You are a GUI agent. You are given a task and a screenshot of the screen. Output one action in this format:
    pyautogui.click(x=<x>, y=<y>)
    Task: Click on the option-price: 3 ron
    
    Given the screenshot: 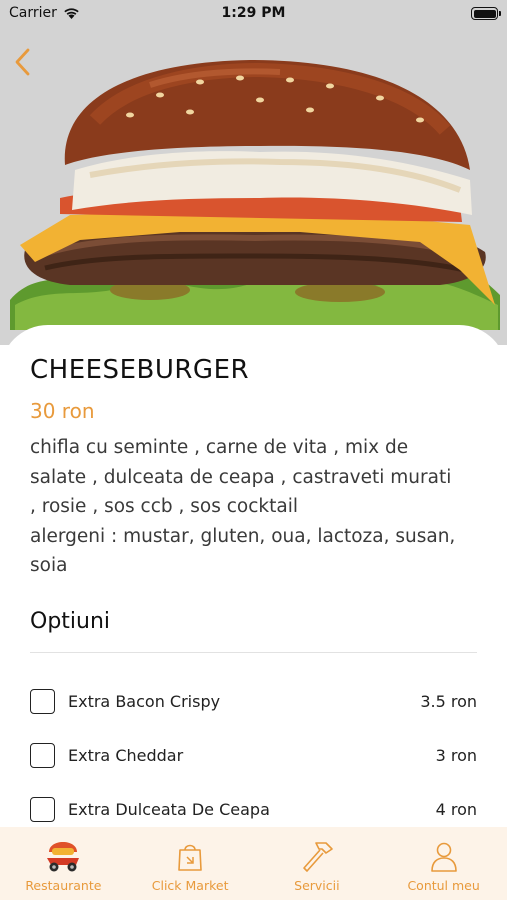 What is the action you would take?
    pyautogui.click(x=456, y=755)
    